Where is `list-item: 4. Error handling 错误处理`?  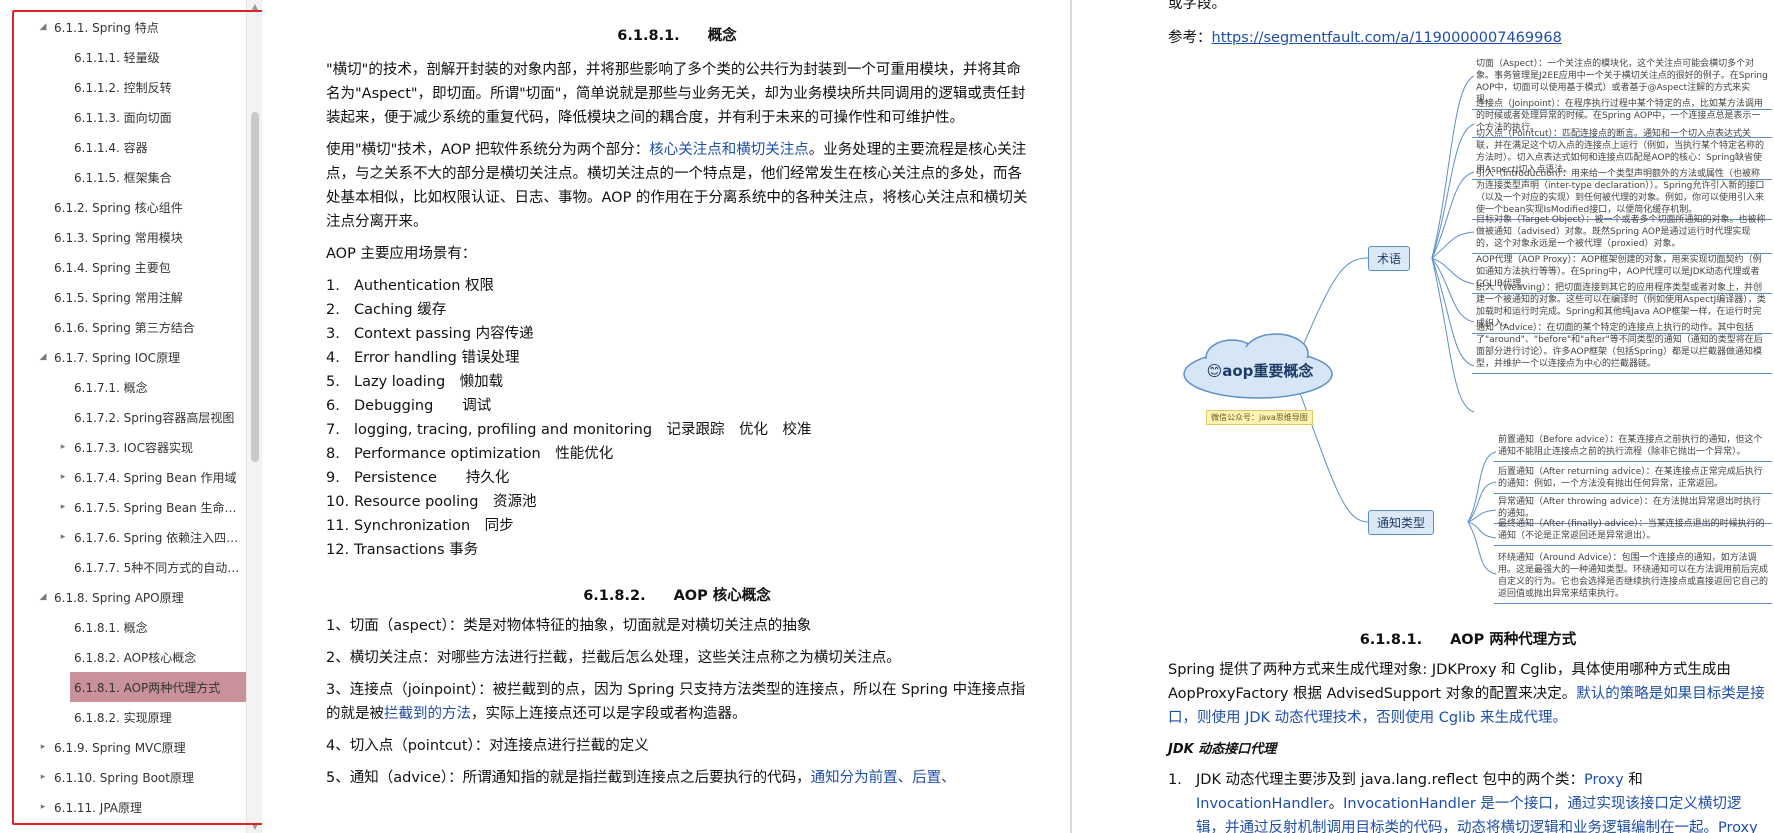 list-item: 4. Error handling 错误处理 is located at coordinates (677, 358).